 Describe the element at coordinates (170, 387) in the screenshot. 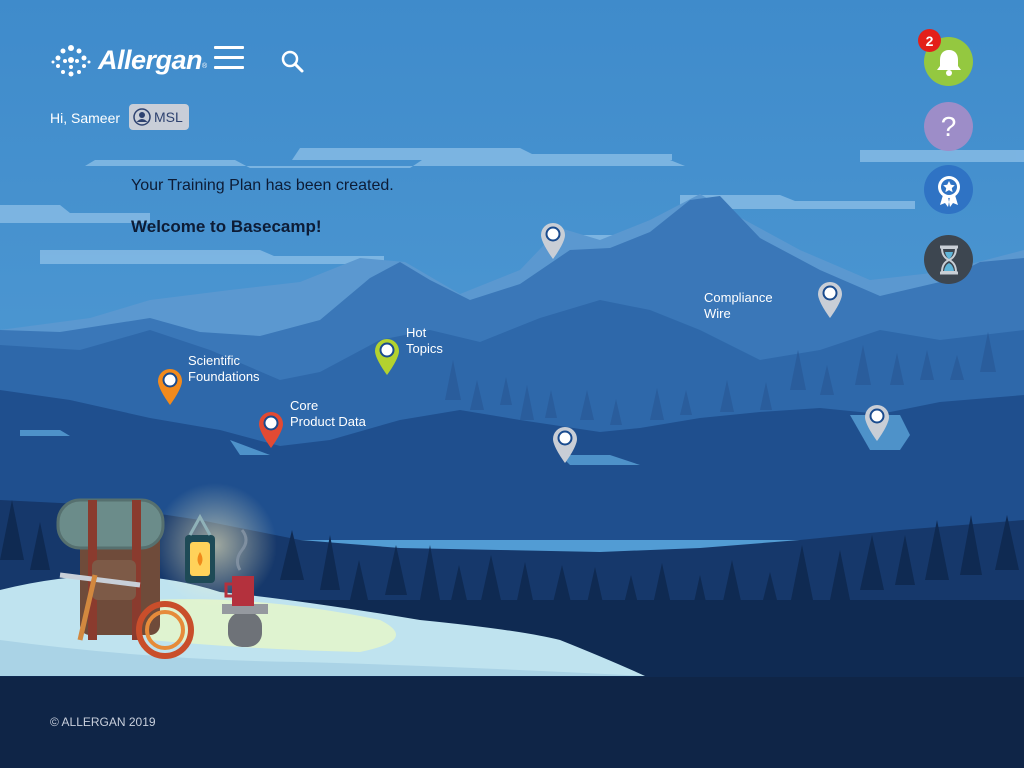

I see `map-pin-scientific-foundations` at that location.